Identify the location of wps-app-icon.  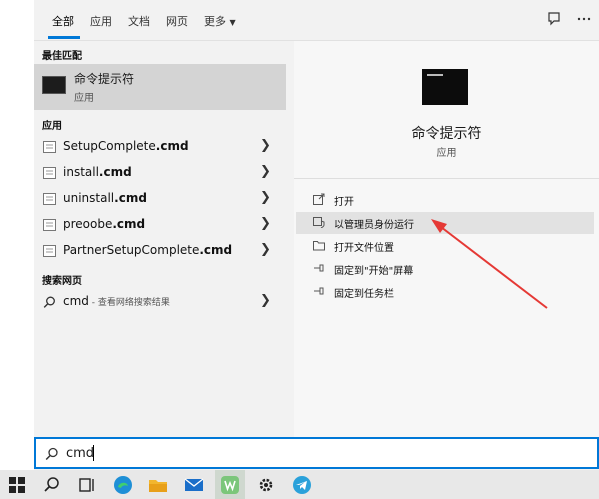
(230, 485).